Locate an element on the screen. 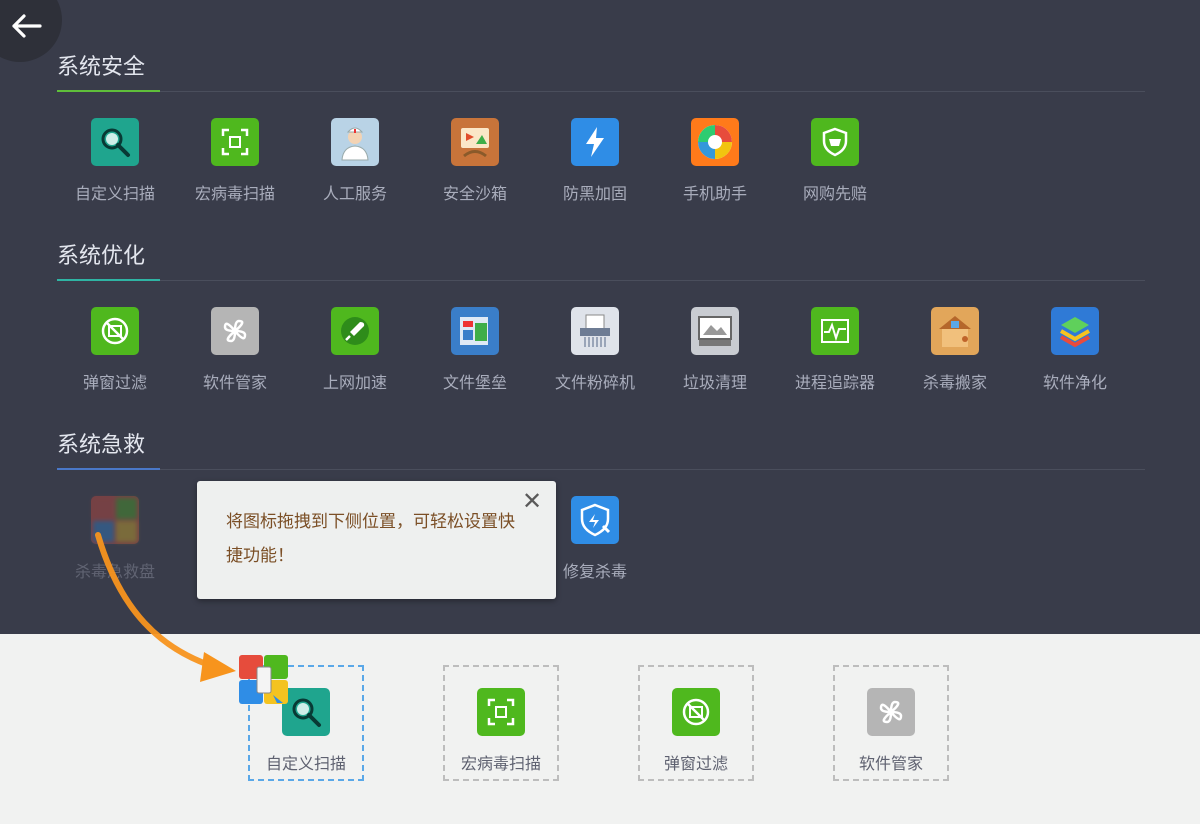 The width and height of the screenshot is (1200, 824). tool-doctor-service: 人工服务 is located at coordinates (355, 161).